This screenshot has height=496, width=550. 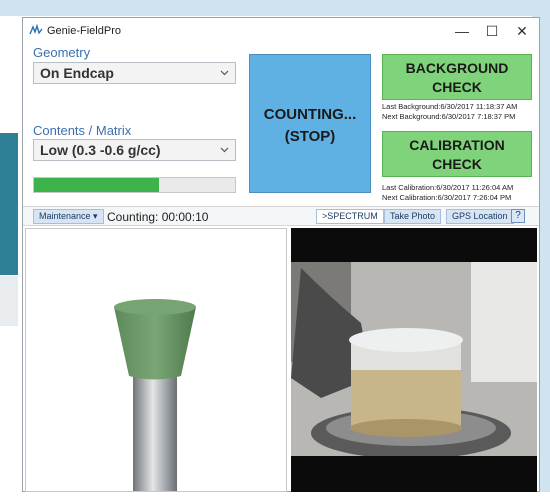 What do you see at coordinates (84, 31) in the screenshot?
I see `window-title: Genie-FieldPro` at bounding box center [84, 31].